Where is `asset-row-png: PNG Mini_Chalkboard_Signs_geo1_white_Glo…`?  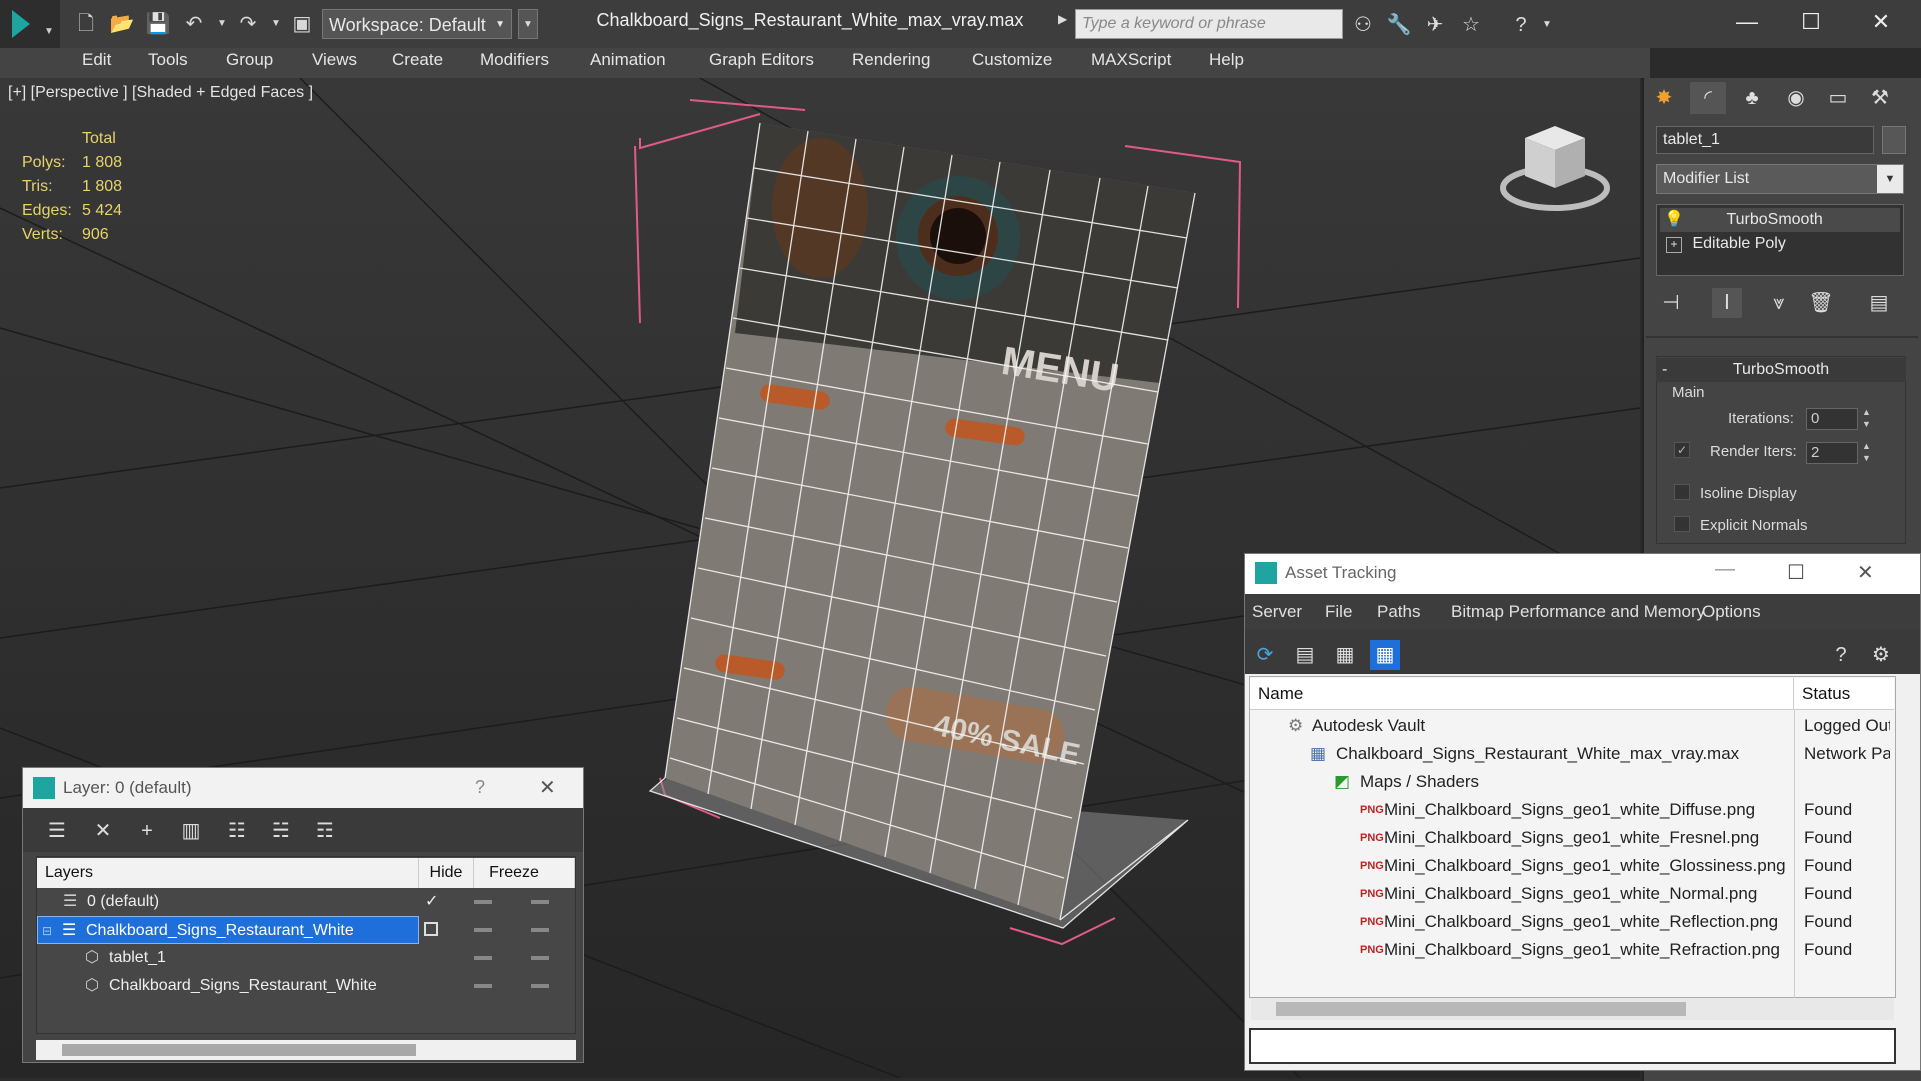 asset-row-png: PNG Mini_Chalkboard_Signs_geo1_white_Glo… is located at coordinates (1570, 866).